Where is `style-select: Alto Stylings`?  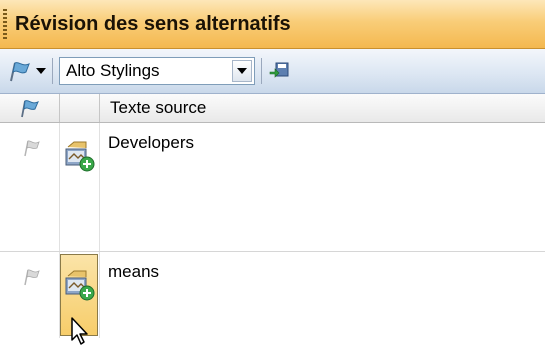
style-select: Alto Stylings is located at coordinates (157, 71).